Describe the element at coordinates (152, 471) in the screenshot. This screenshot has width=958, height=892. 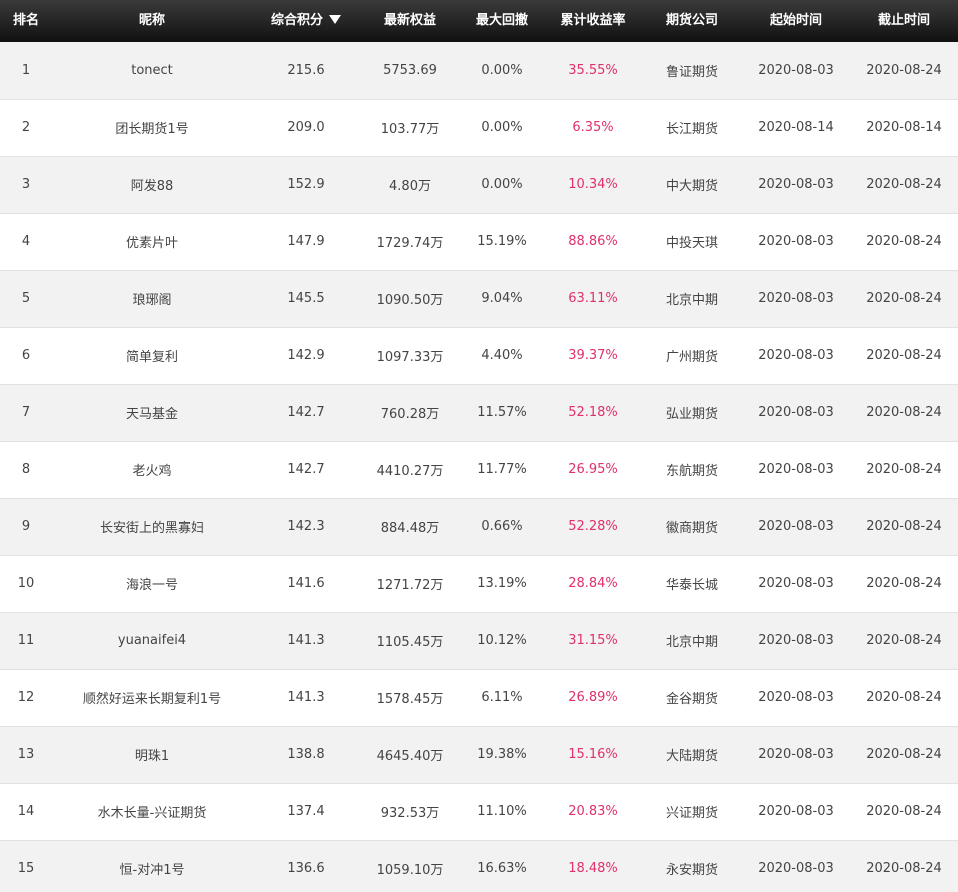
I see `cell-nickname: 老火鸡` at that location.